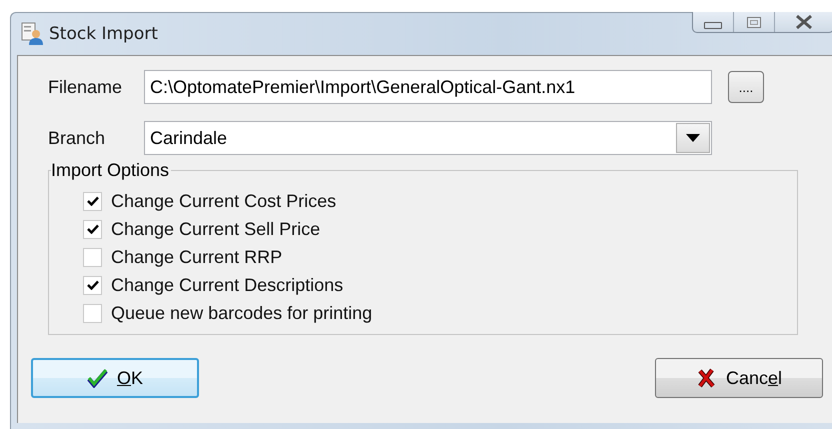  I want to click on option-label: Change Current Descriptions, so click(227, 285).